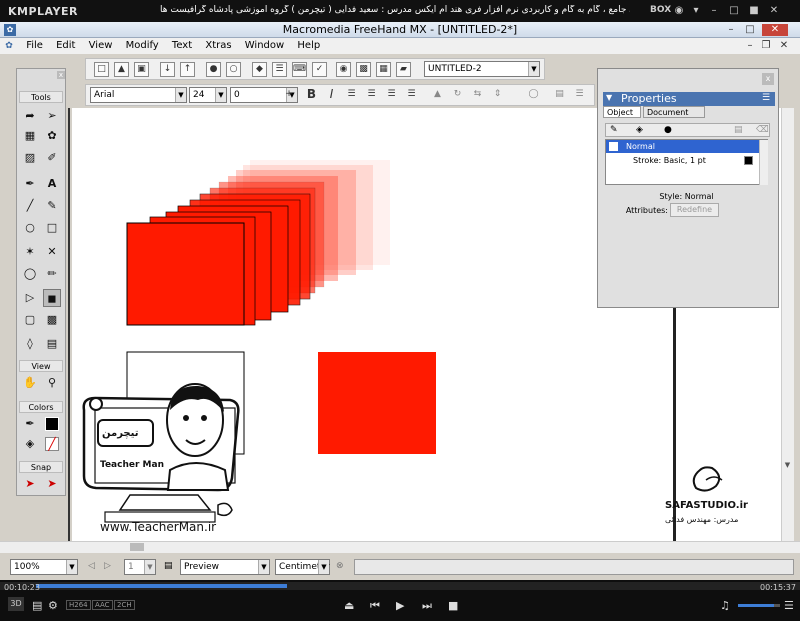  I want to click on playlist-icon: ▤, so click(37, 605).